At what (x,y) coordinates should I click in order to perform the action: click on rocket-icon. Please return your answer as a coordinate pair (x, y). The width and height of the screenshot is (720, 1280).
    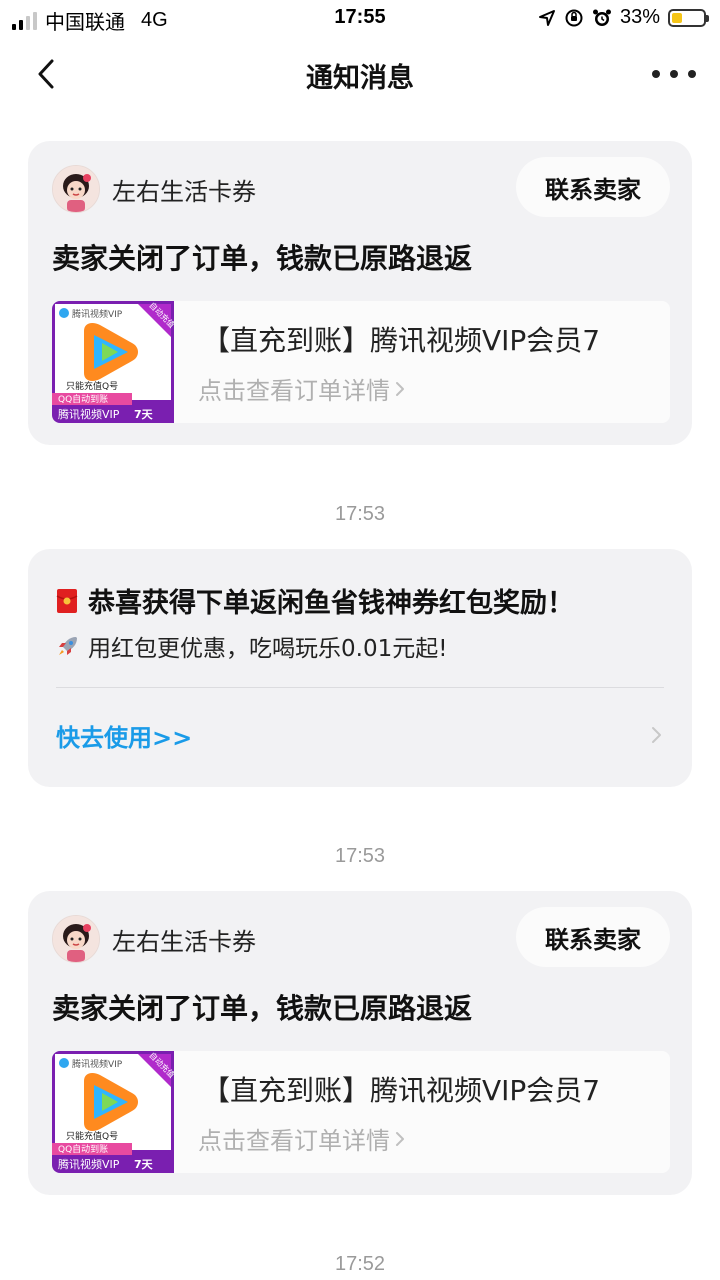
    Looking at the image, I should click on (68, 646).